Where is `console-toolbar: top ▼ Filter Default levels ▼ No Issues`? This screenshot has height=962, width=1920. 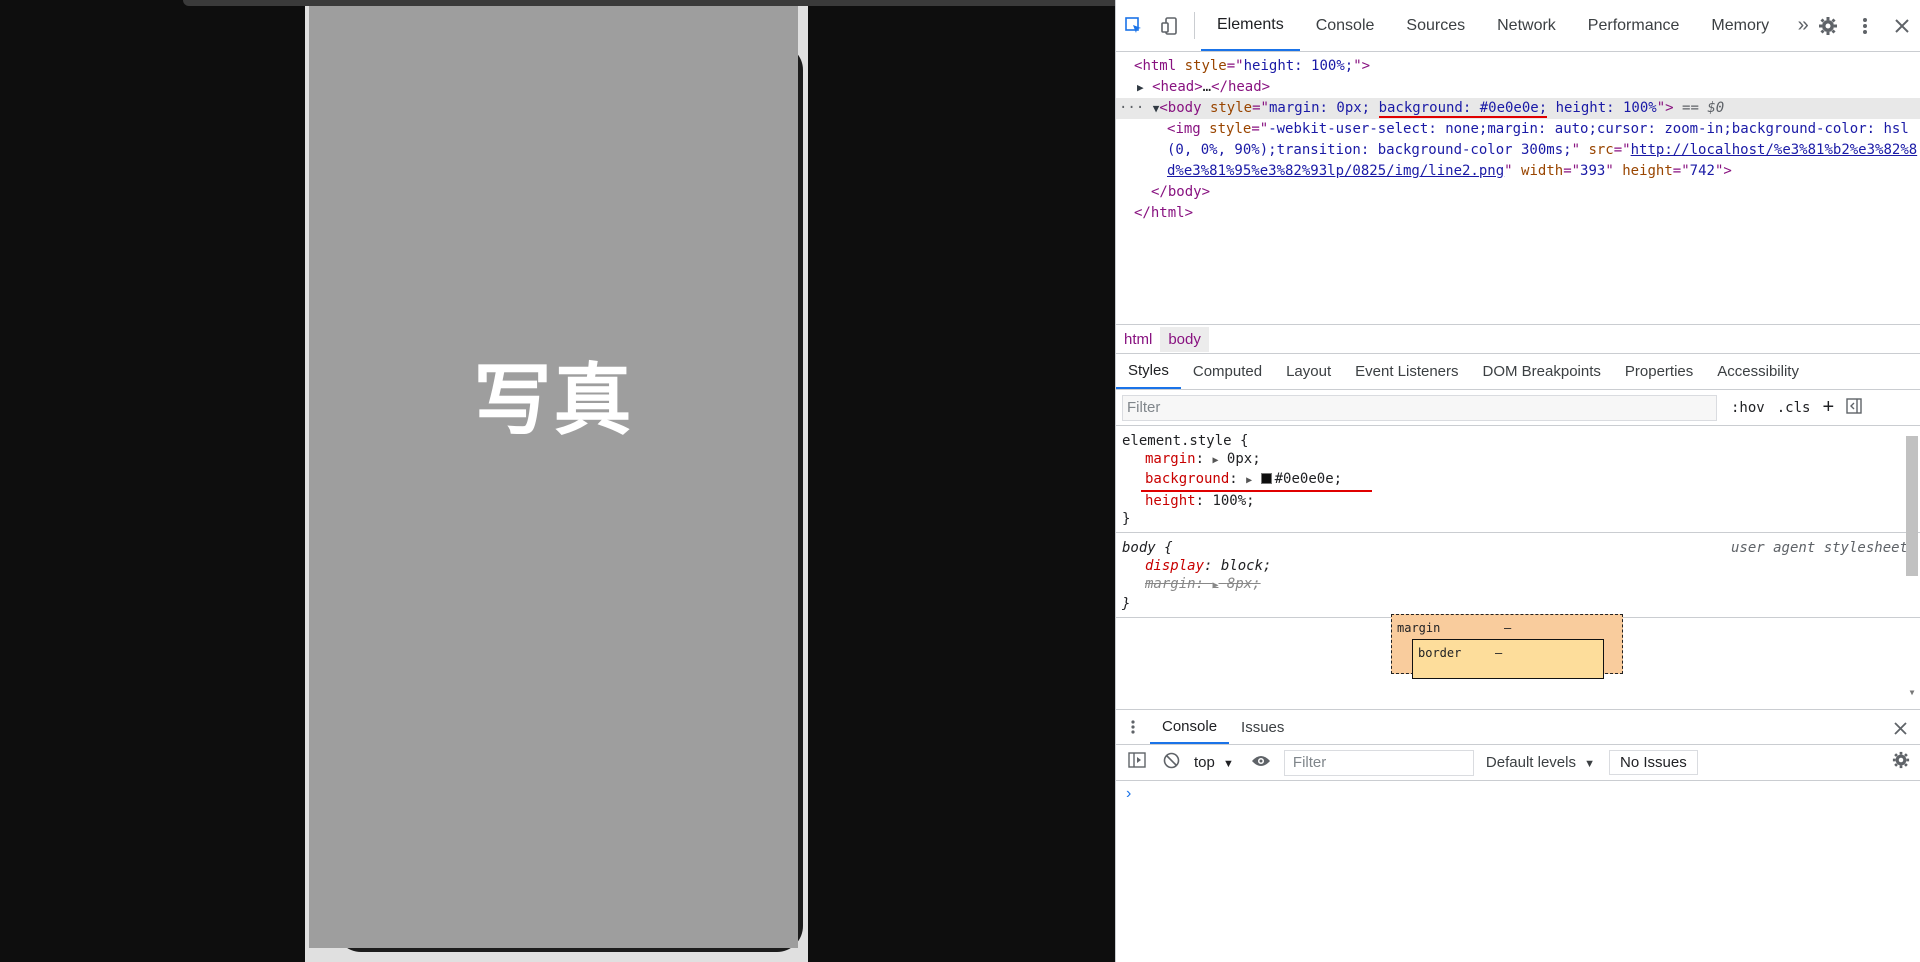
console-toolbar: top ▼ Filter Default levels ▼ No Issues is located at coordinates (1518, 763).